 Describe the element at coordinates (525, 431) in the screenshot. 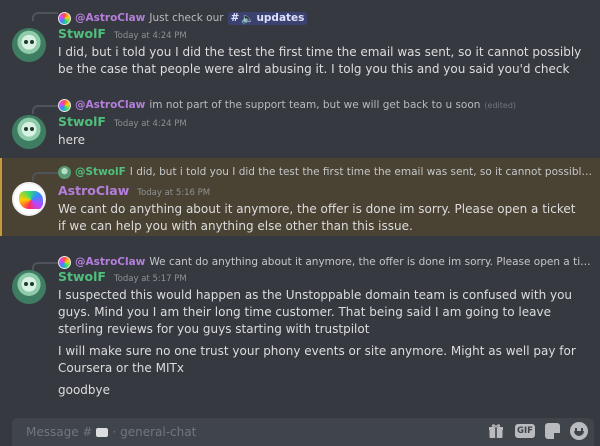

I see `gif-icon: GIF` at that location.